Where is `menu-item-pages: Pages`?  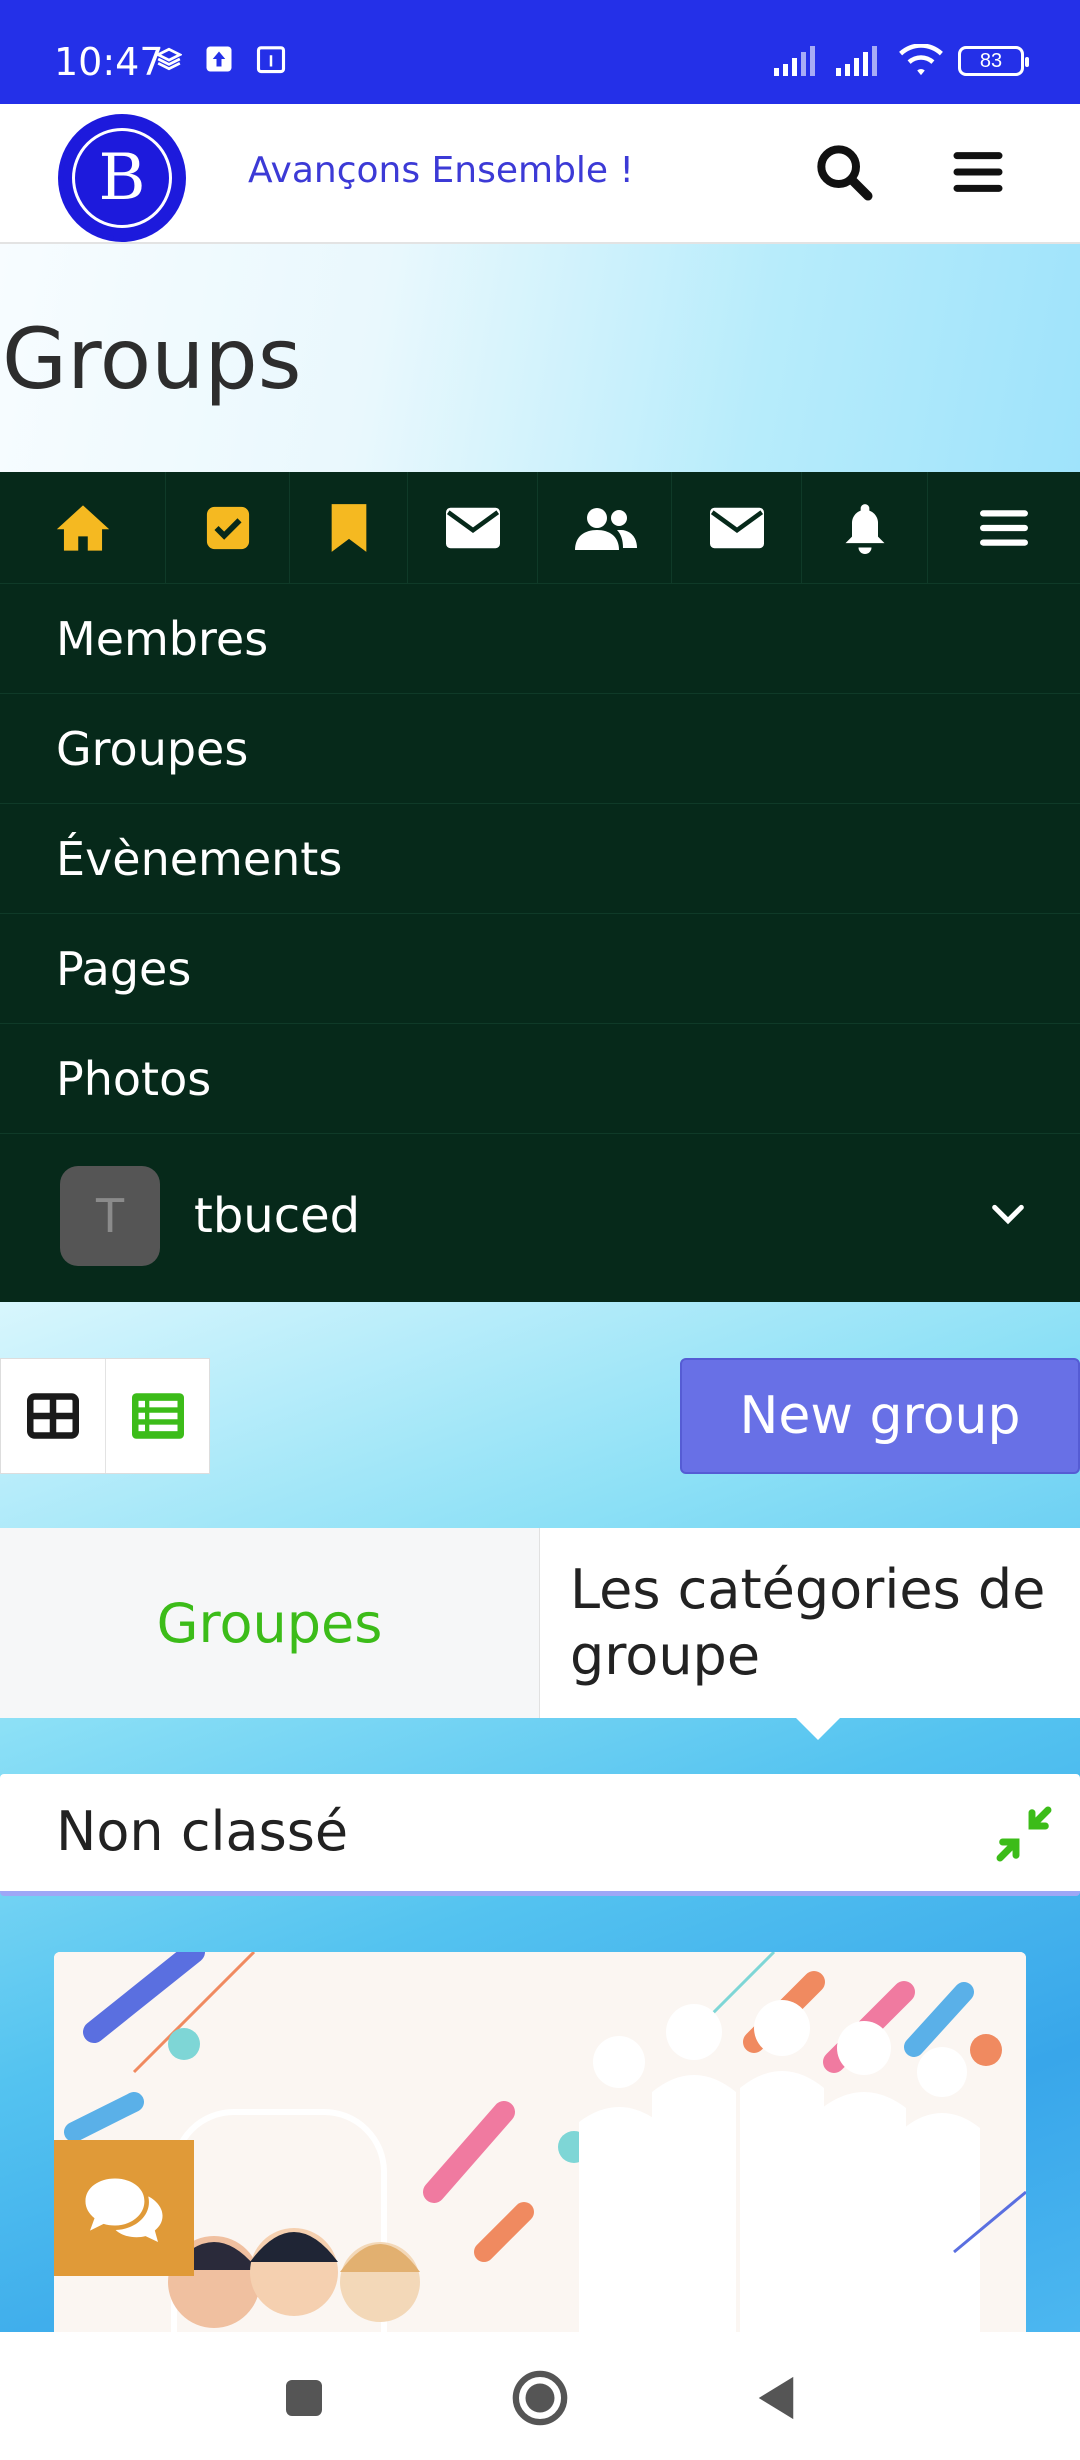
menu-item-pages: Pages is located at coordinates (540, 969).